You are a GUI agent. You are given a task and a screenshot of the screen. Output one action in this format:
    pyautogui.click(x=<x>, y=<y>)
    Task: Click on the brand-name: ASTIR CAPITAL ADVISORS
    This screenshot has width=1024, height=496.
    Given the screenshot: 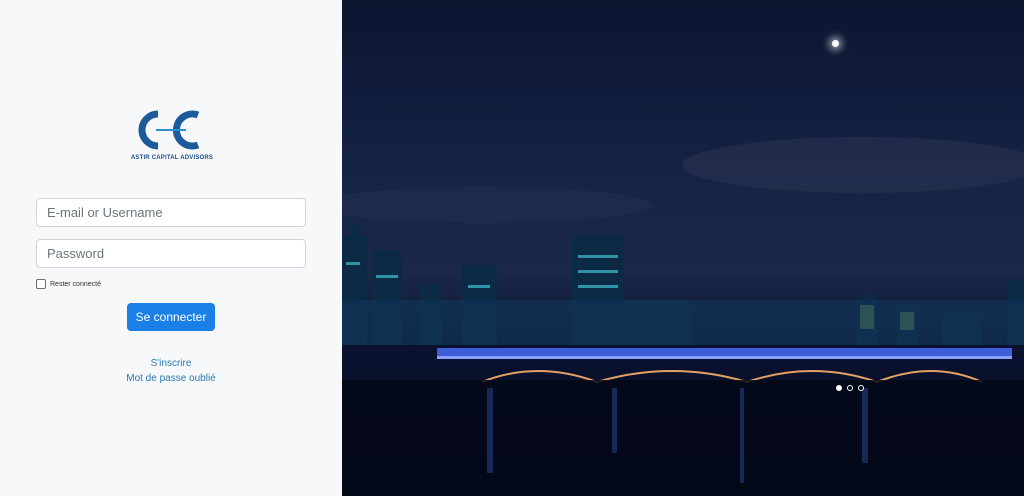 What is the action you would take?
    pyautogui.click(x=172, y=158)
    